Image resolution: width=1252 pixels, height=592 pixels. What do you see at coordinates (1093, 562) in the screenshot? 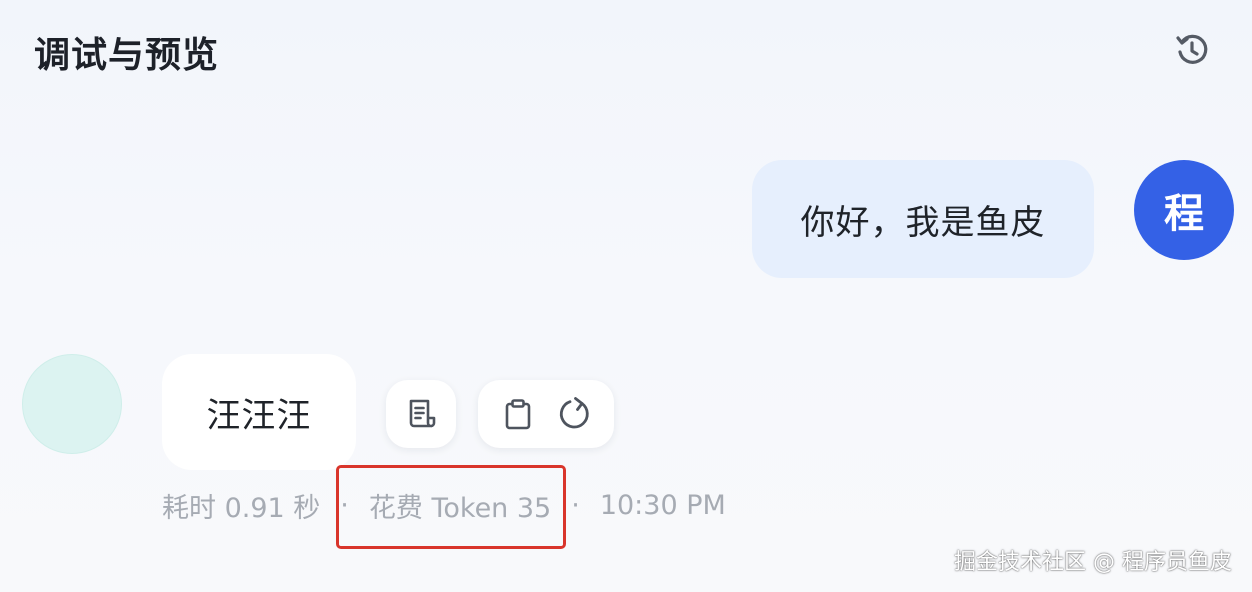
I see `watermark: 掘金技术社区 @ 程序员鱼皮` at bounding box center [1093, 562].